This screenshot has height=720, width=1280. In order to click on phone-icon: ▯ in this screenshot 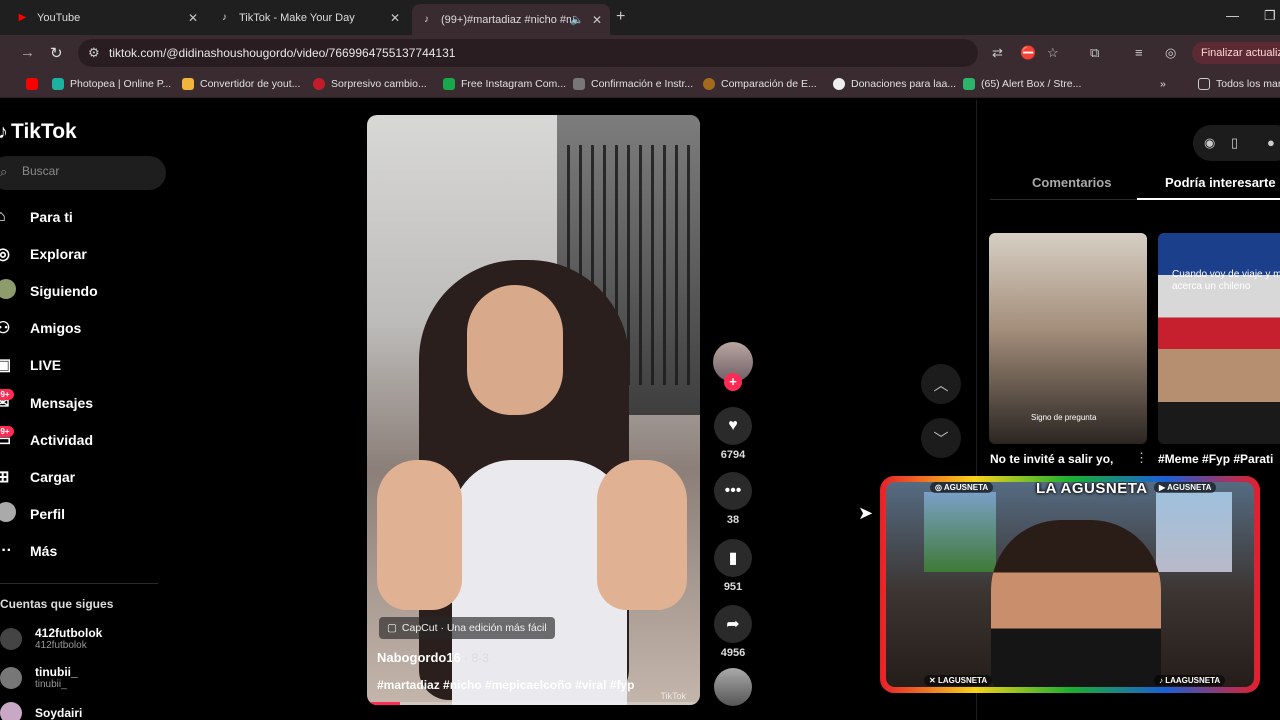, I will do `click(1234, 143)`.